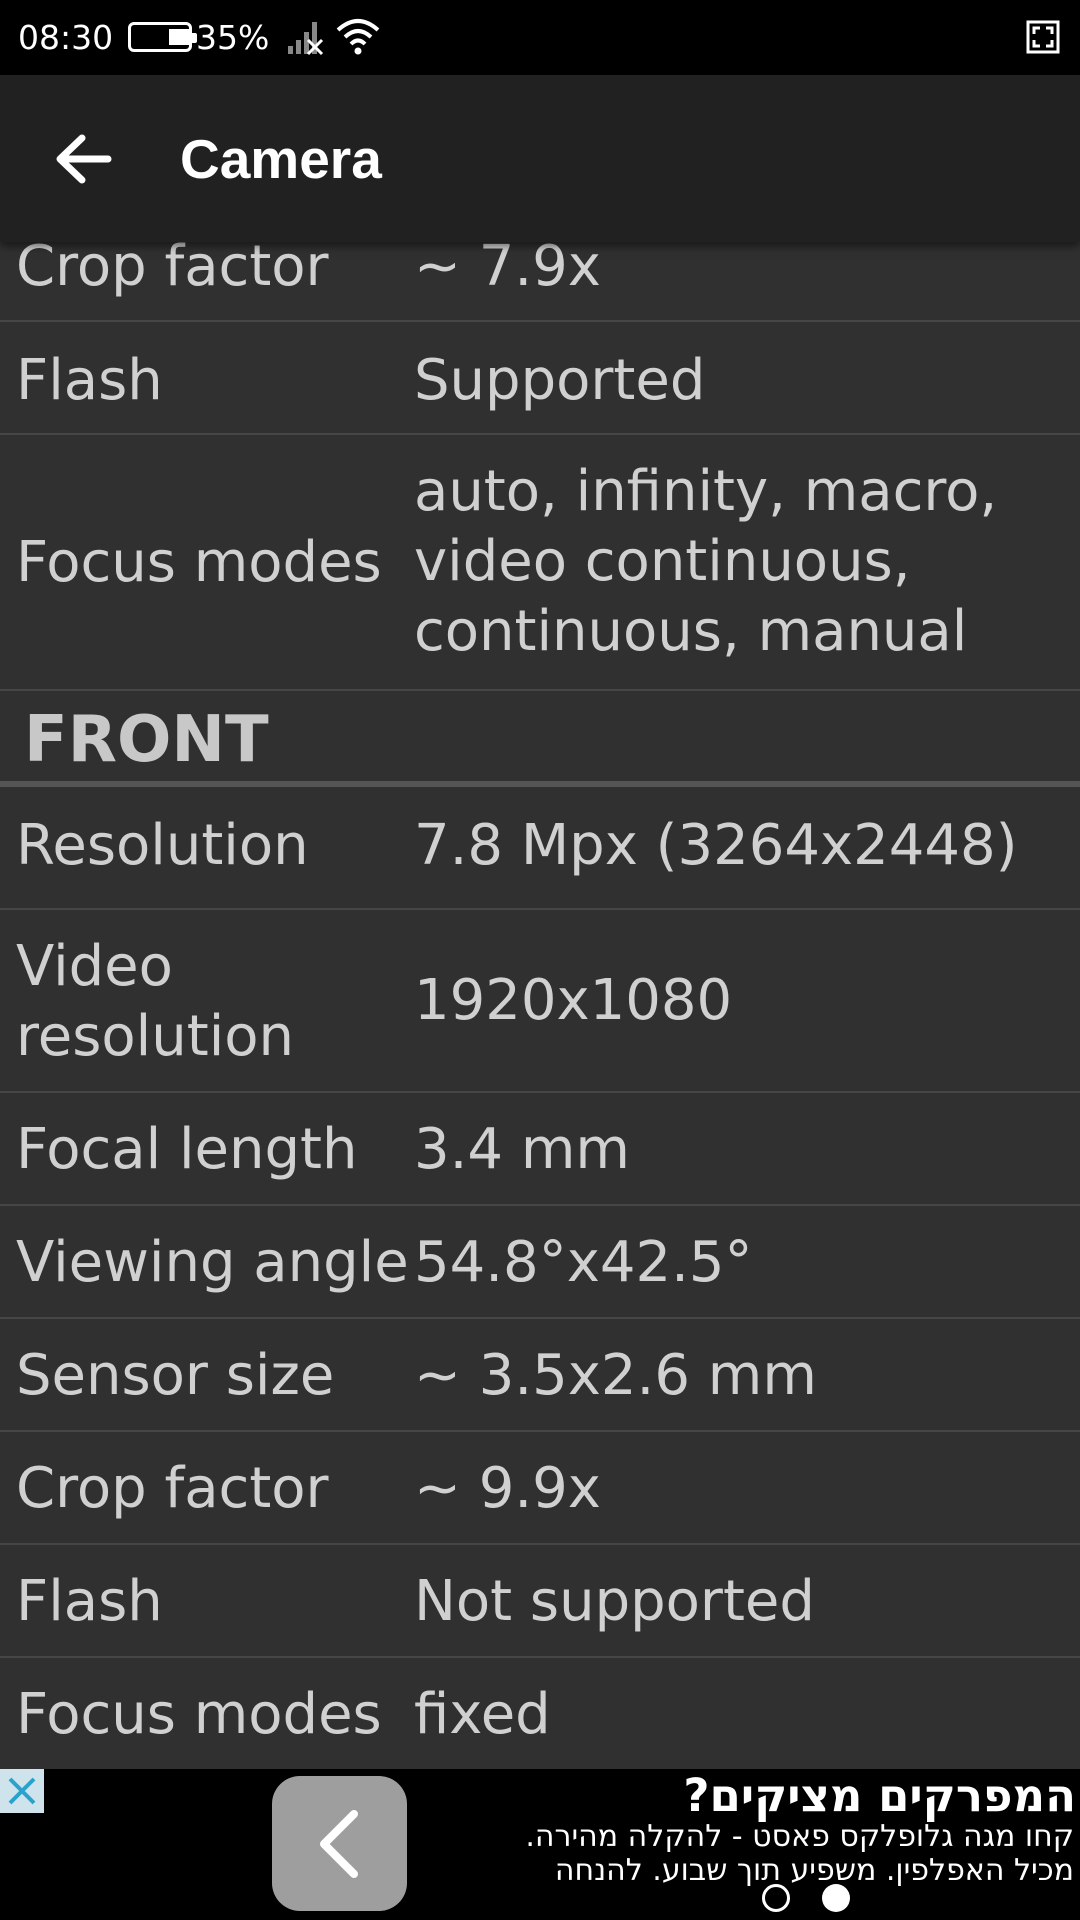 This screenshot has height=1920, width=1080. I want to click on spec-value: 54.8°x42.5°, so click(583, 1262).